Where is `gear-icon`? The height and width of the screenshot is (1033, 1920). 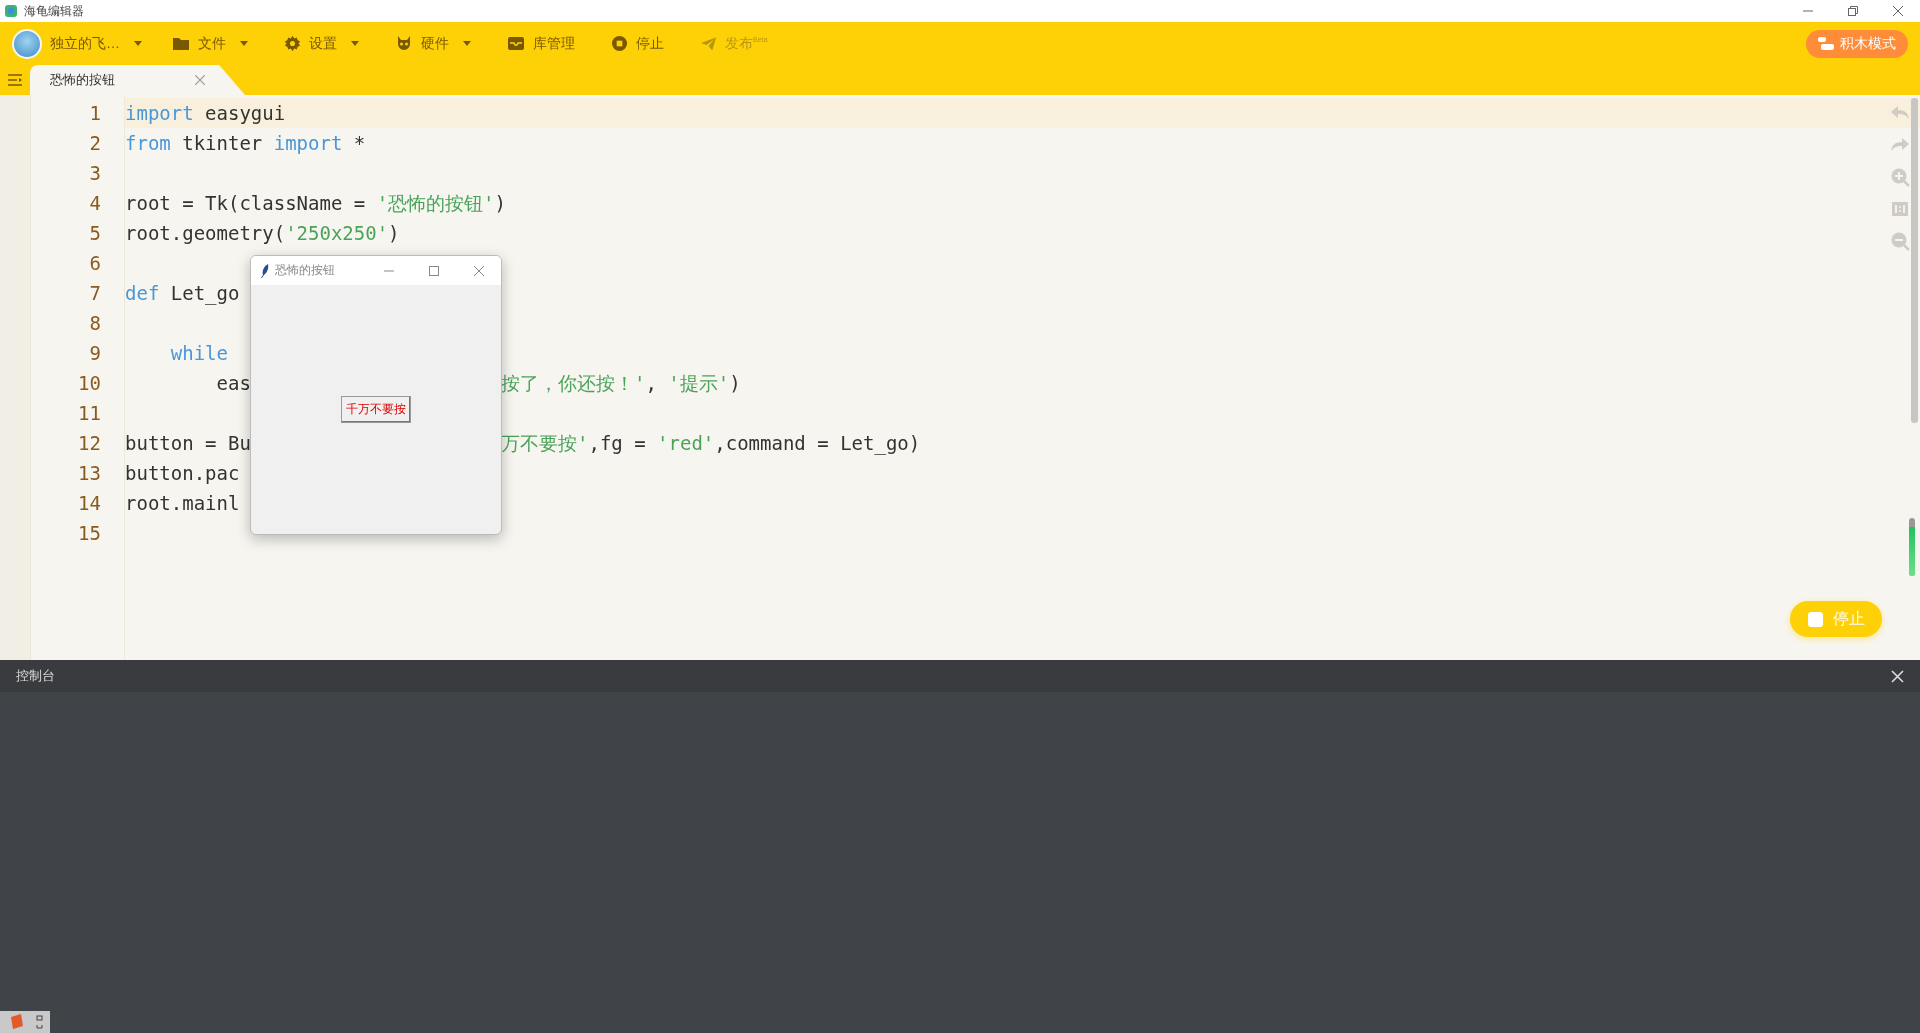
gear-icon is located at coordinates (292, 43).